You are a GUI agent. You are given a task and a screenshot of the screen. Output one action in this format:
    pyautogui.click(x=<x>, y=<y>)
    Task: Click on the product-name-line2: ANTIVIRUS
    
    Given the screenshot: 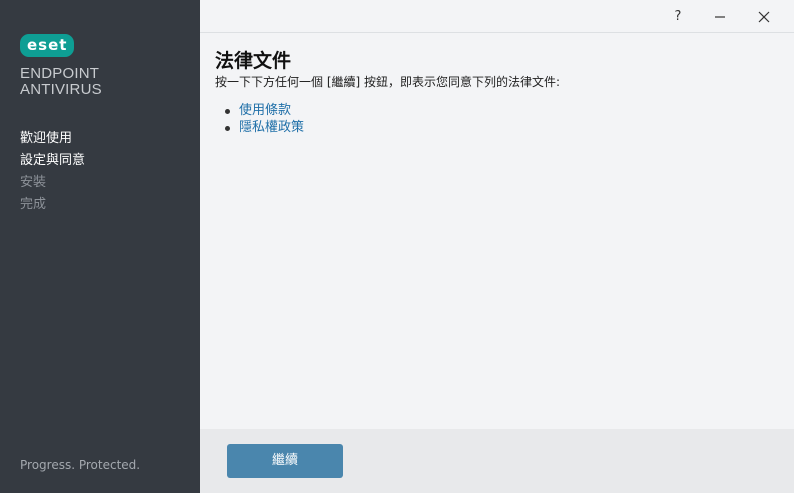 What is the action you would take?
    pyautogui.click(x=61, y=89)
    